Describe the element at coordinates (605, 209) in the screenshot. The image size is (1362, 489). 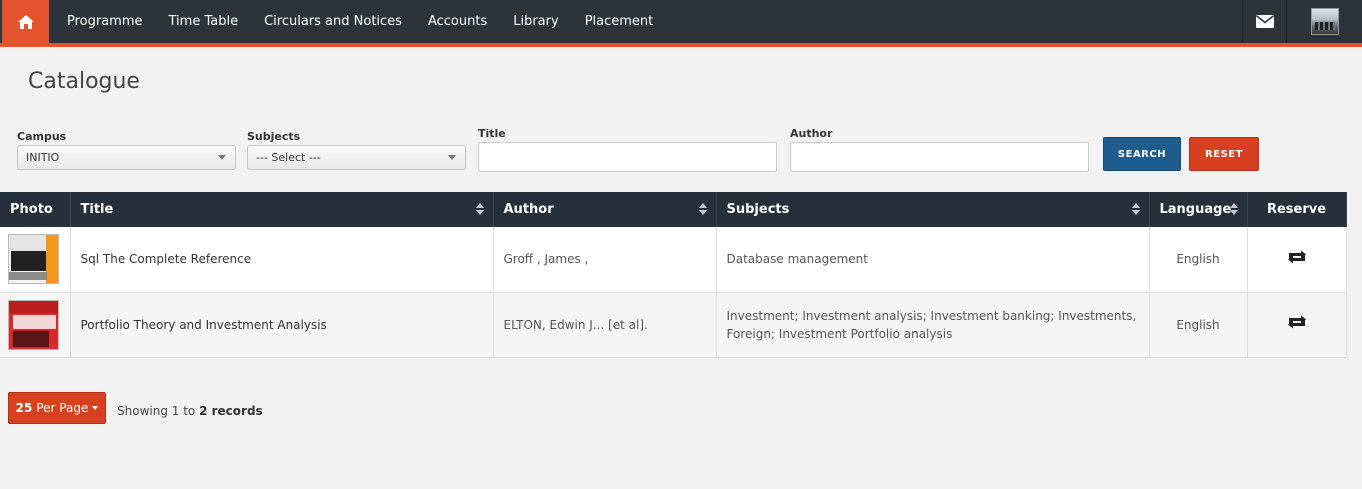
I see `header-author: Author` at that location.